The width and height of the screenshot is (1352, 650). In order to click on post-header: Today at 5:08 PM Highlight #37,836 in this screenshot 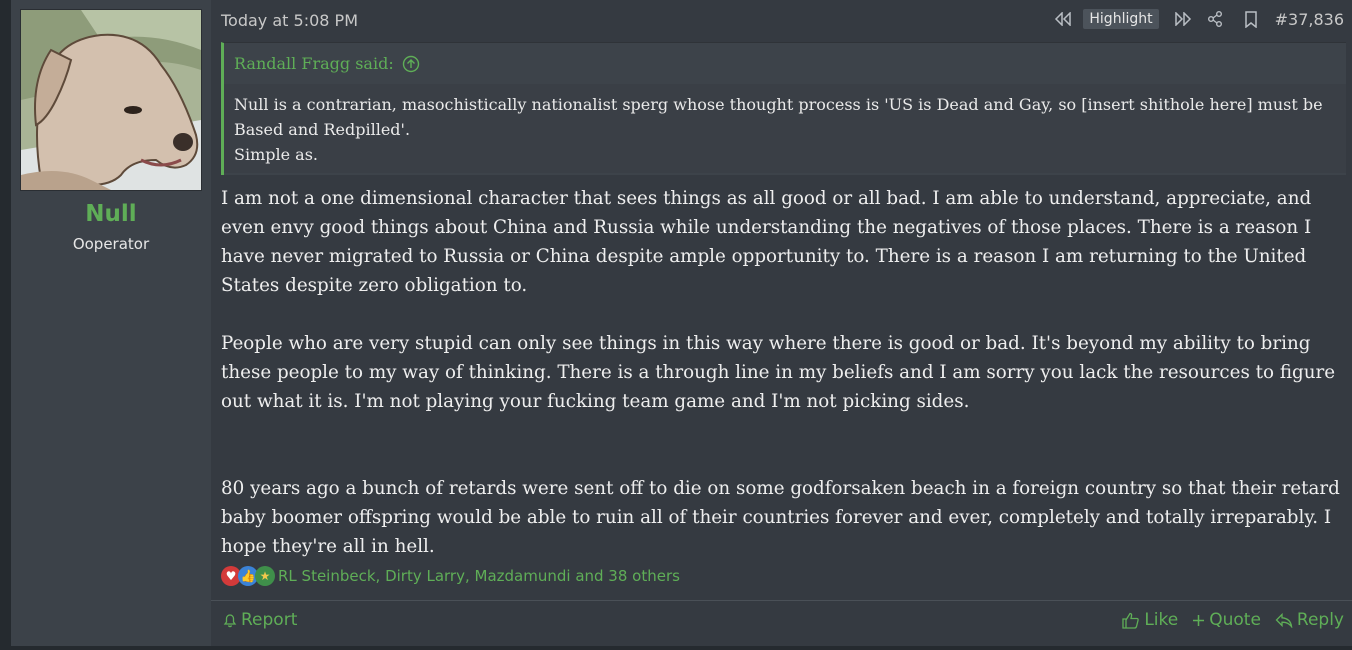, I will do `click(782, 21)`.